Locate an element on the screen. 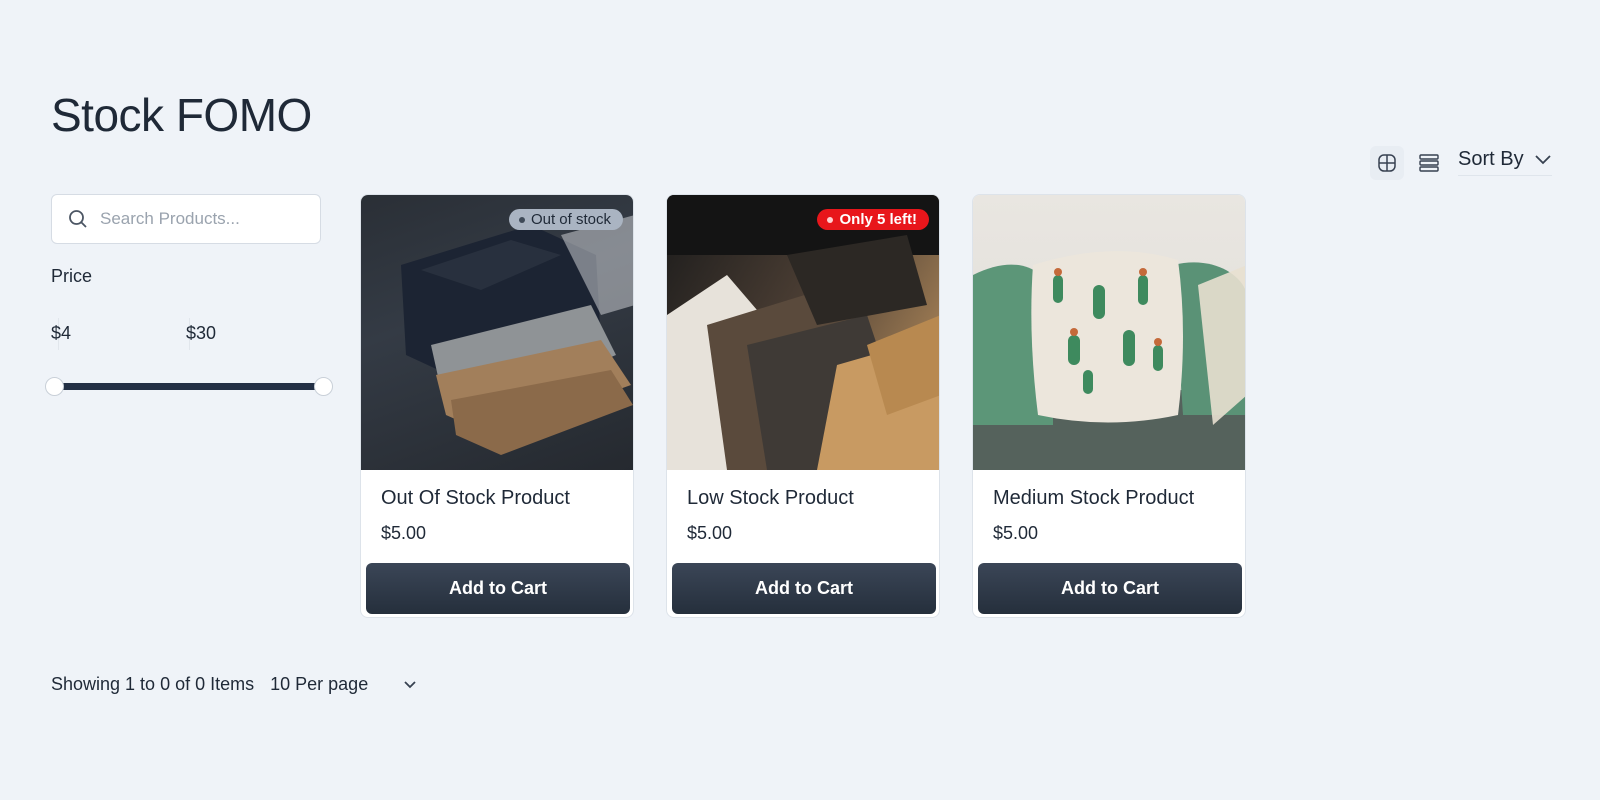 The width and height of the screenshot is (1600, 800). list-icon is located at coordinates (1429, 163).